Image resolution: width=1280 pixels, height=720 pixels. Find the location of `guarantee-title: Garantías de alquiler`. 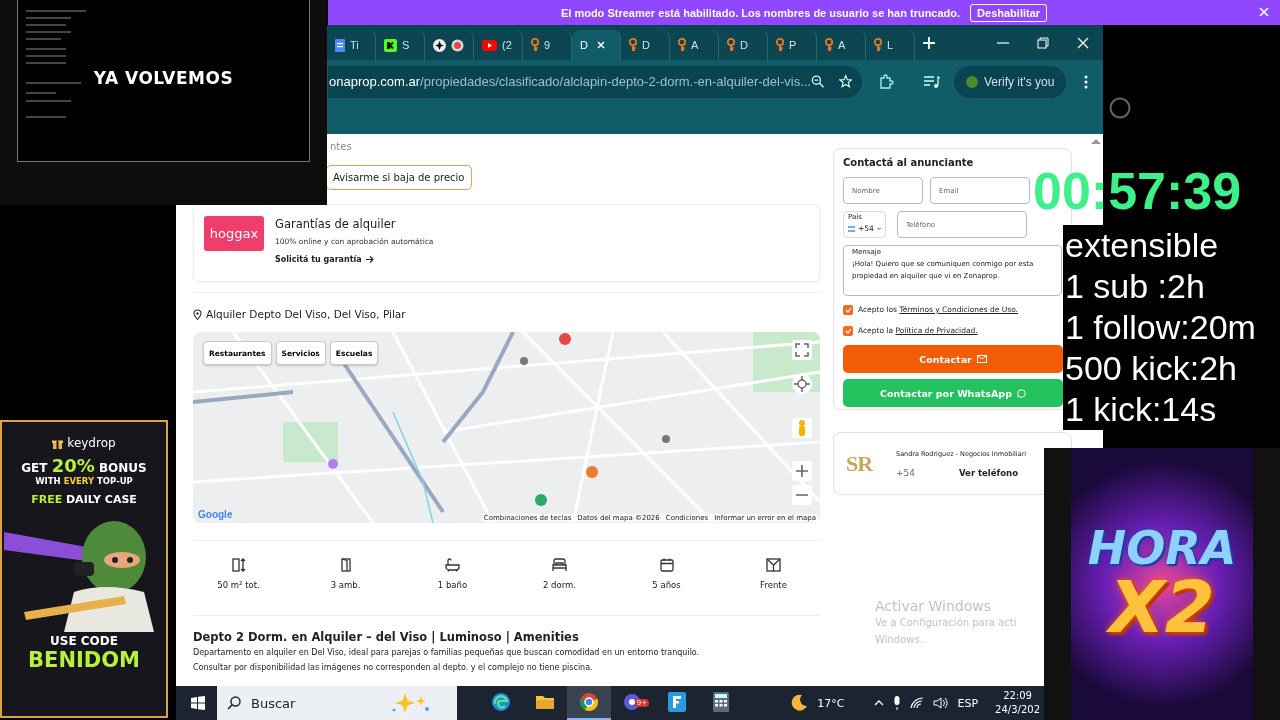

guarantee-title: Garantías de alquiler is located at coordinates (336, 224).